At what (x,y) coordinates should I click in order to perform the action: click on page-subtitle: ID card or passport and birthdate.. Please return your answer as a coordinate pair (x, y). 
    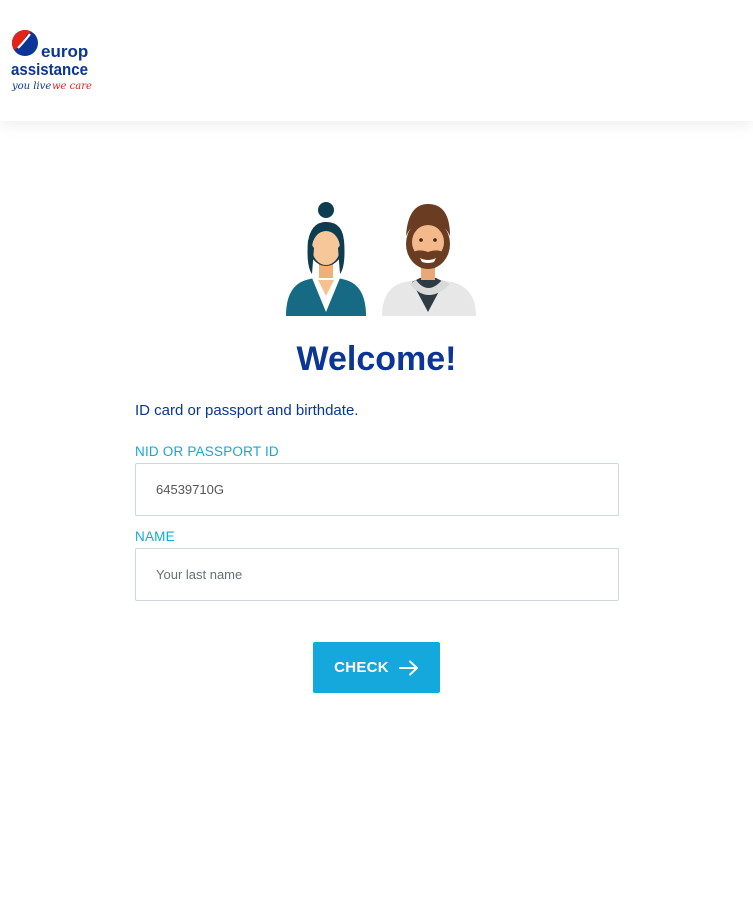
    Looking at the image, I should click on (247, 410).